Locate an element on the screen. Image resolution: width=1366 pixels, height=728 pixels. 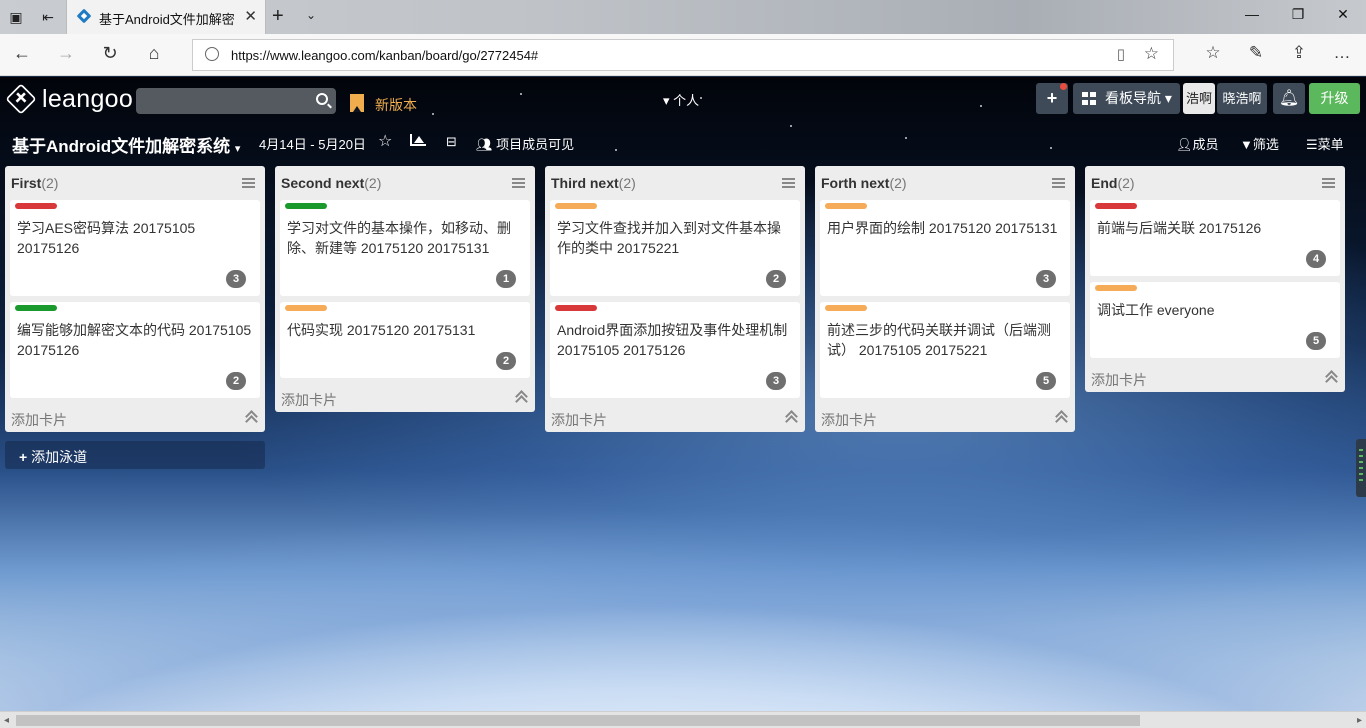
card: 前端与后端关联 20175126 4 is located at coordinates (1215, 238).